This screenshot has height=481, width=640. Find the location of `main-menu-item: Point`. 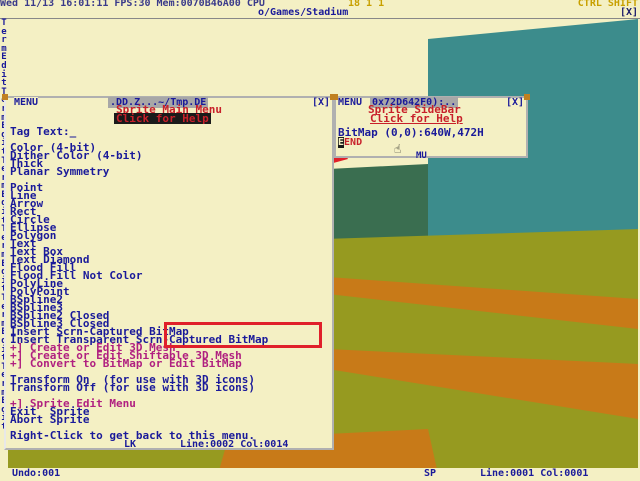

main-menu-item: Point is located at coordinates (171, 187).